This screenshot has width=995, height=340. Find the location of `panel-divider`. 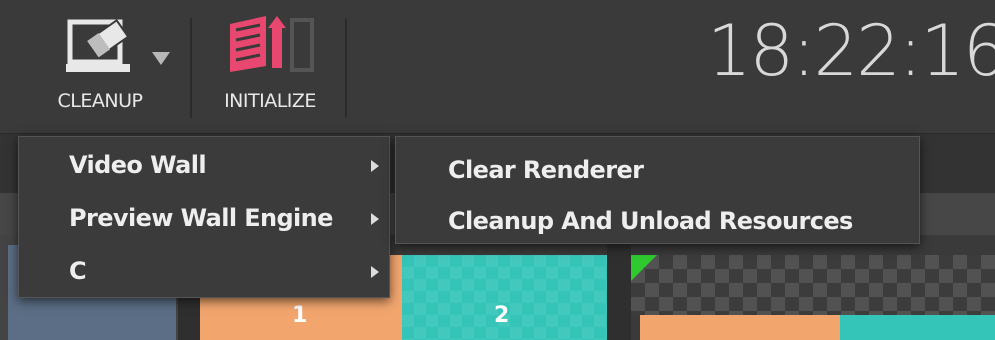

panel-divider is located at coordinates (619, 287).